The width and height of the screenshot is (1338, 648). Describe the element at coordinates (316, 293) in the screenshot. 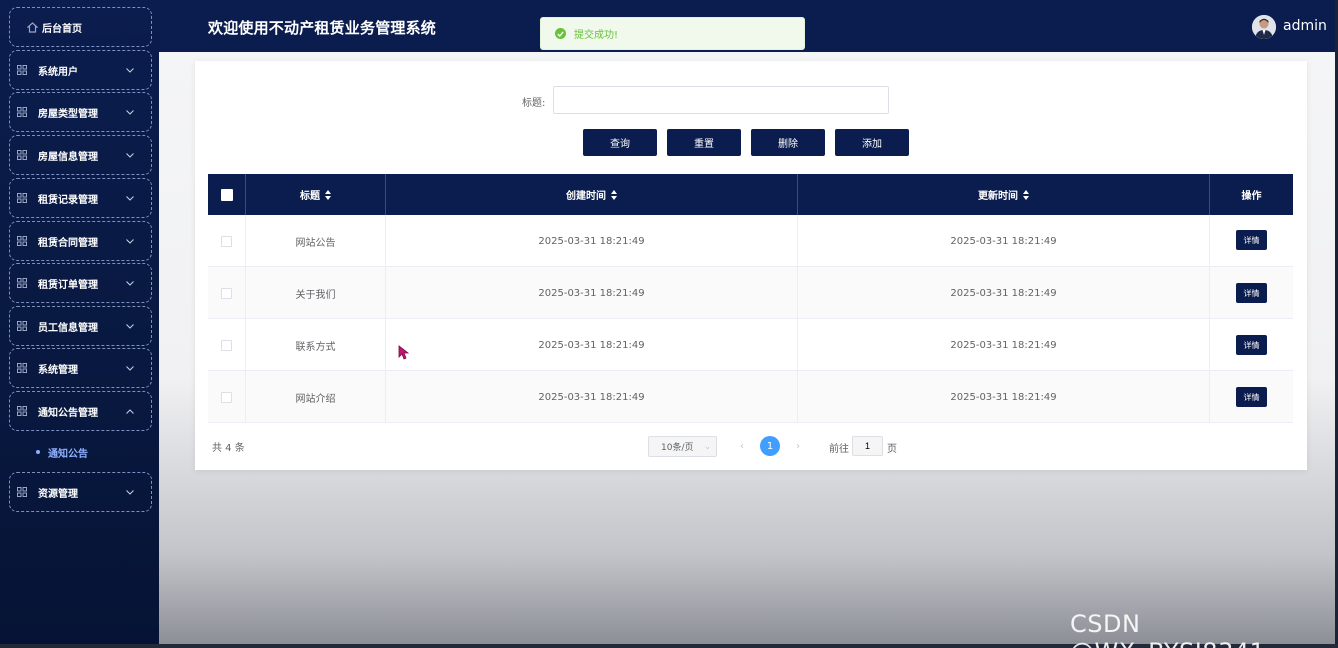

I see `cell-title: 关于我们` at that location.